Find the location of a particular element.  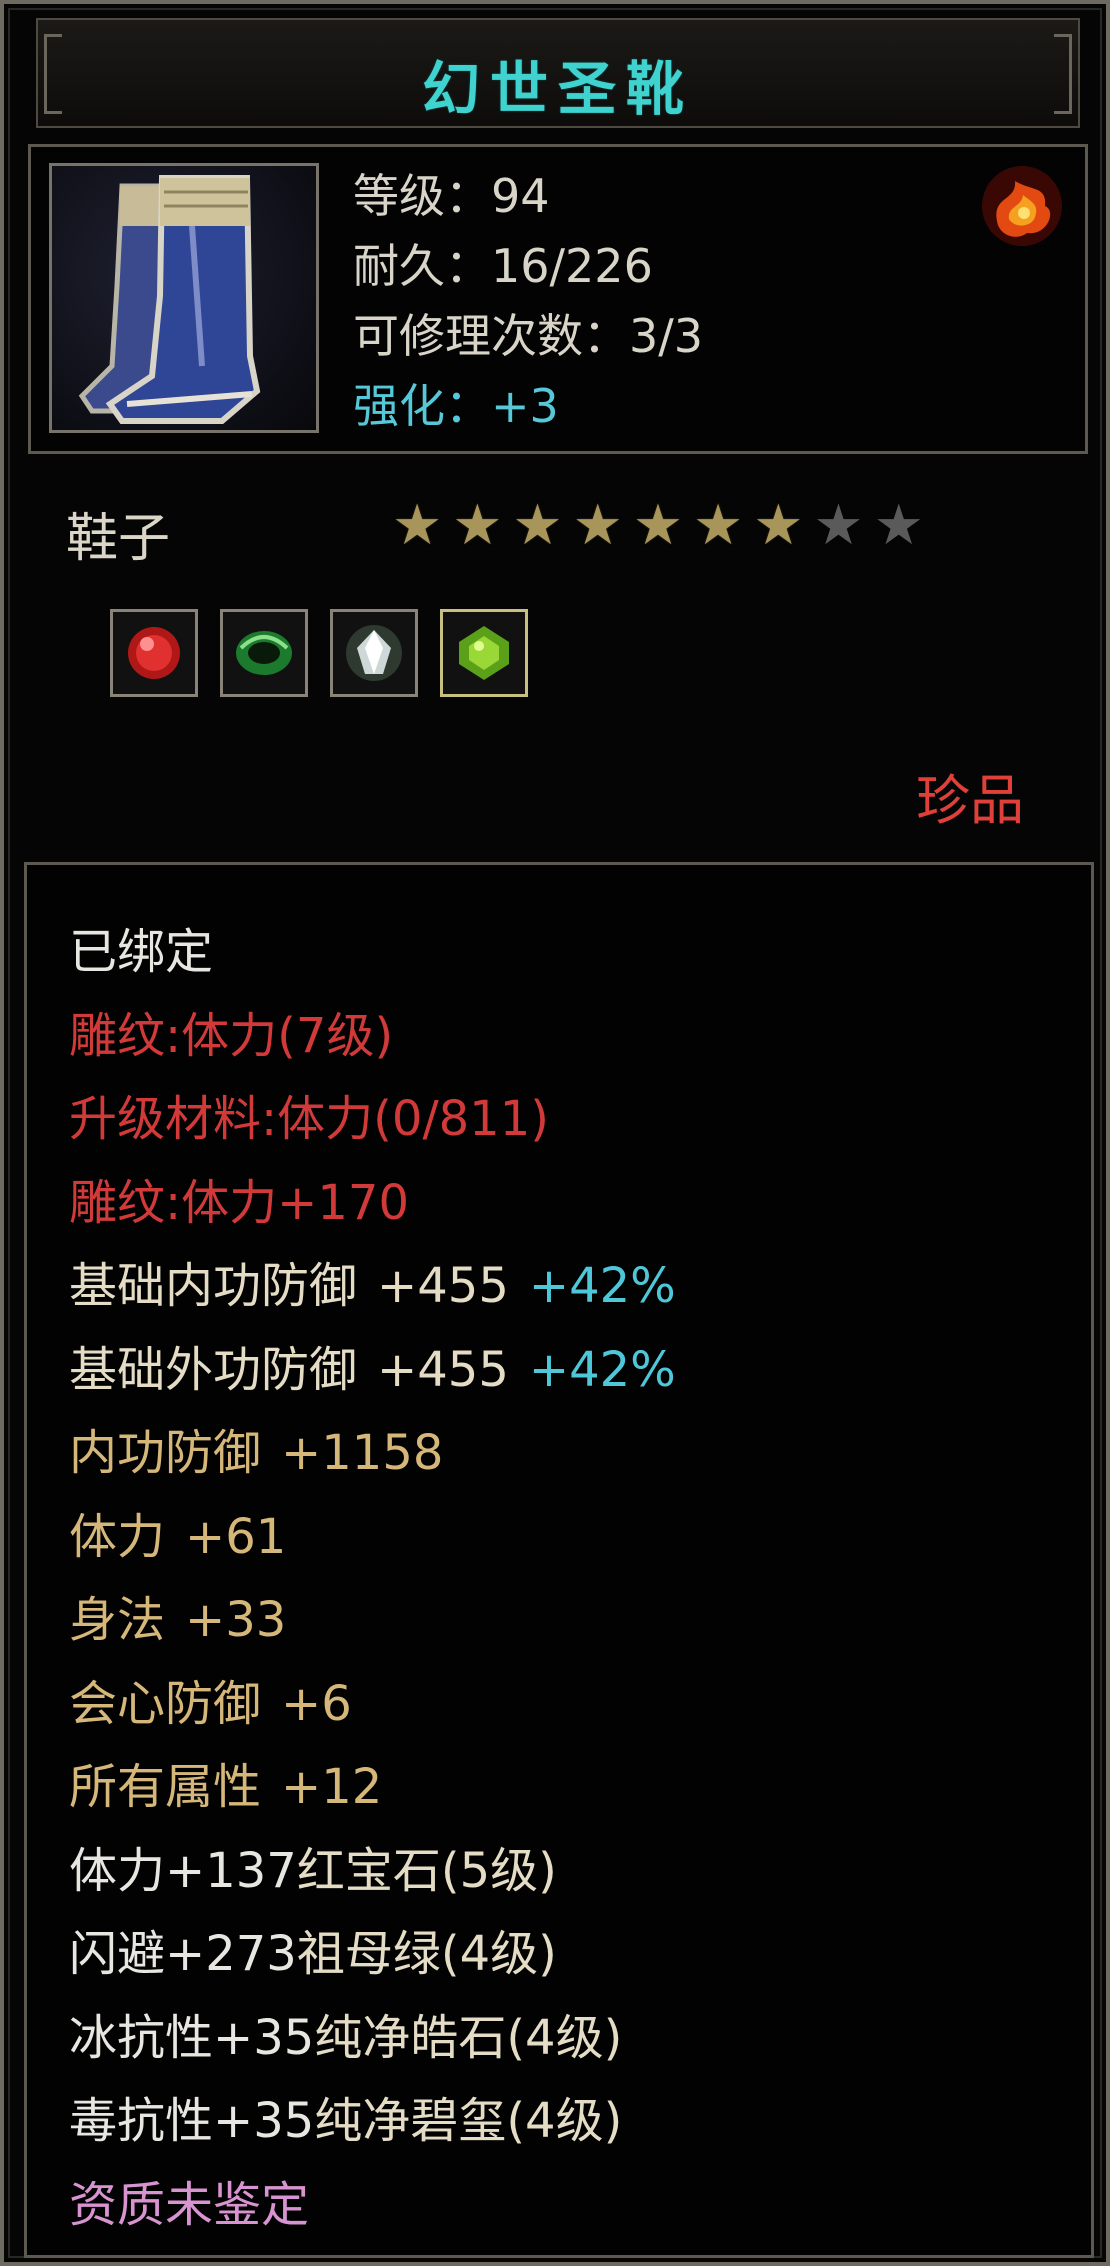

repair-count-stat: 可修理次数：3/3 is located at coordinates (528, 336).